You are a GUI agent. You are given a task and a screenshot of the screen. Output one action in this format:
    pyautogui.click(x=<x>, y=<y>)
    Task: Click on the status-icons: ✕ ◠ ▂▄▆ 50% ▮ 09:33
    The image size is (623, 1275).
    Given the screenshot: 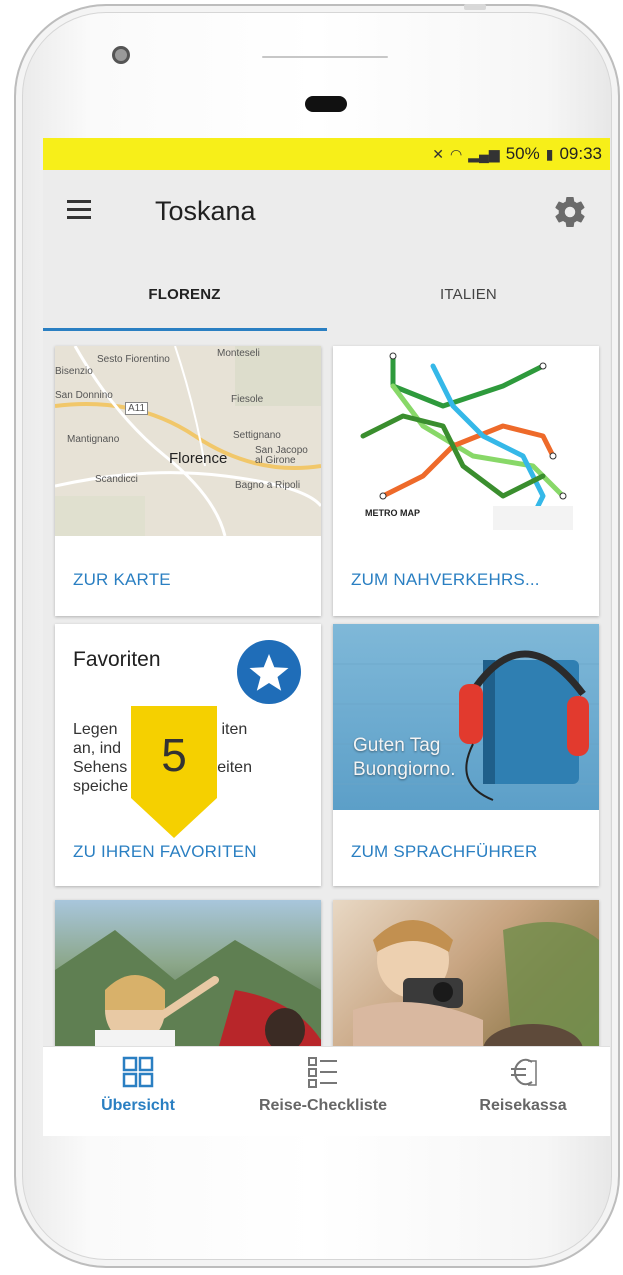 What is the action you would take?
    pyautogui.click(x=517, y=154)
    